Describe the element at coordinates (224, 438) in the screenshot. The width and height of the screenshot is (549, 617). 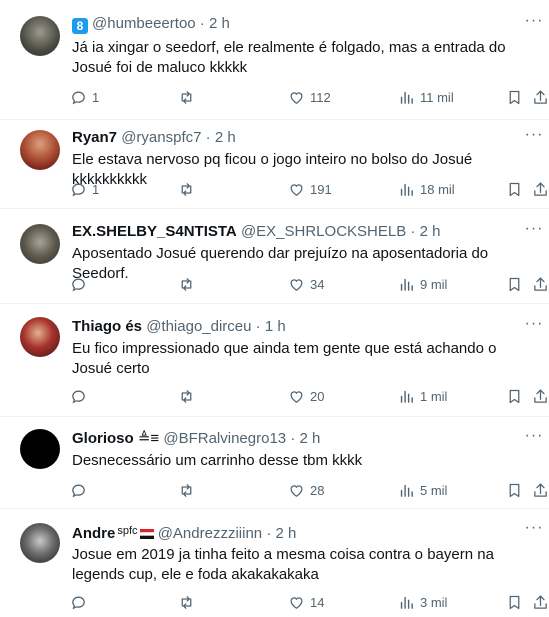
I see `user-handle: @BFRalvinegro13` at that location.